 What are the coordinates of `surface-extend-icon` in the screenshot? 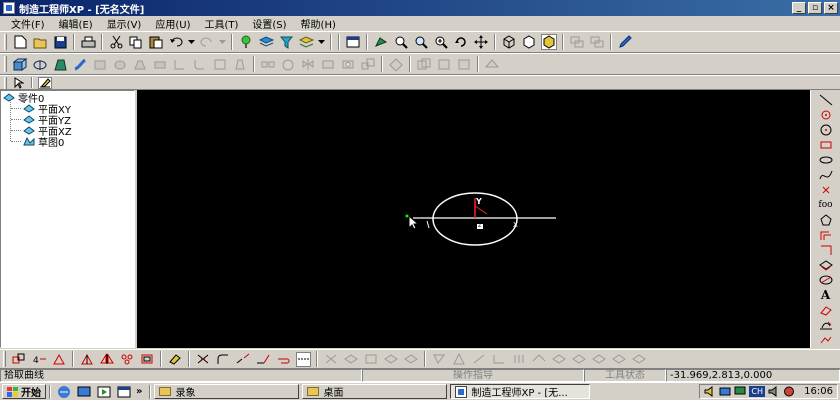 It's located at (371, 359).